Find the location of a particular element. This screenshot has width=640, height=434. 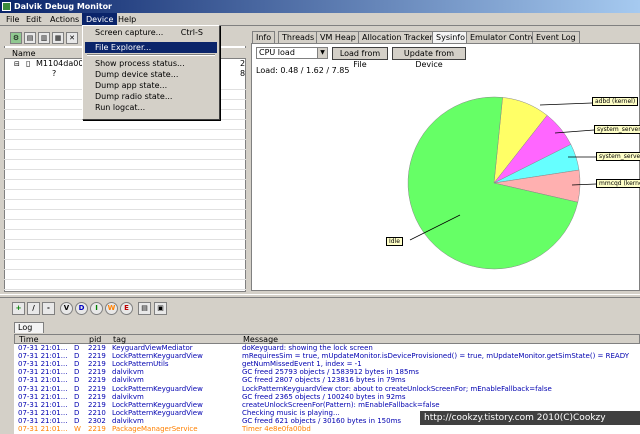

col-pid: pid is located at coordinates (95, 339).